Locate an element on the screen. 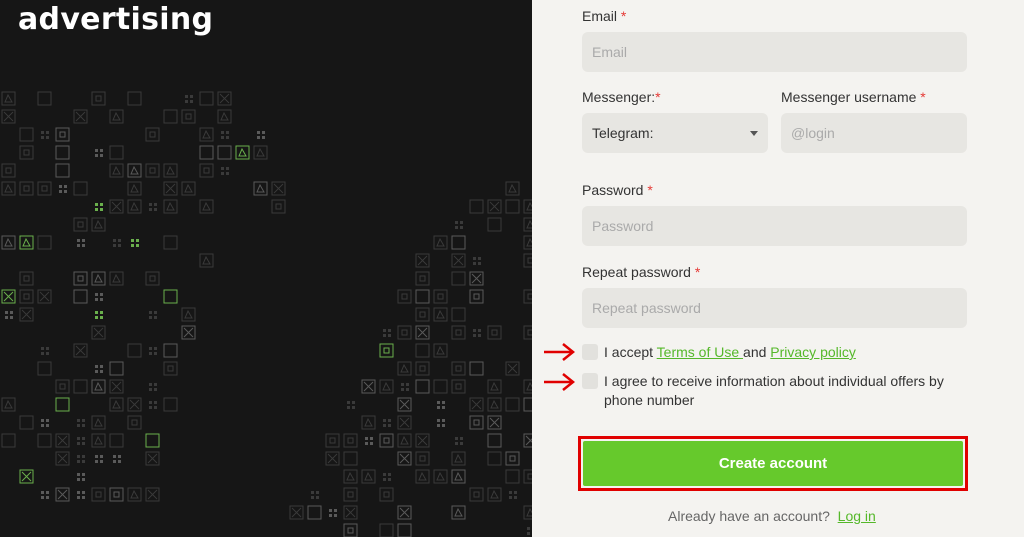  password-label: Password * is located at coordinates (617, 190).